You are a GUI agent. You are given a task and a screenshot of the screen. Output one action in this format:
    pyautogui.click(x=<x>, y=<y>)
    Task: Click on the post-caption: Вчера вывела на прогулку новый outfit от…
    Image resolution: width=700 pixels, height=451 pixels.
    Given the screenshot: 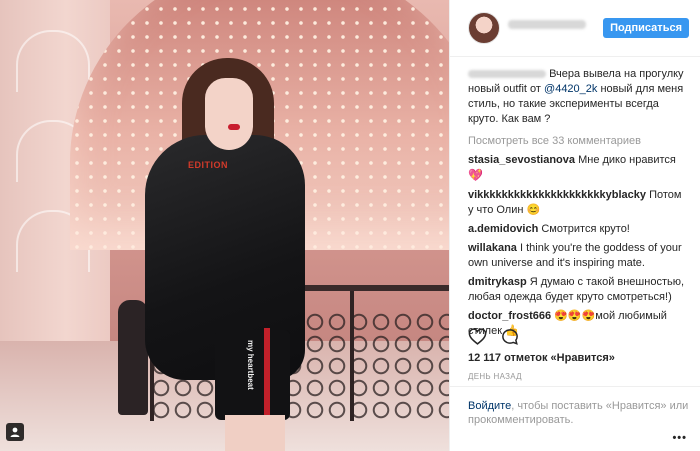 What is the action you would take?
    pyautogui.click(x=578, y=97)
    